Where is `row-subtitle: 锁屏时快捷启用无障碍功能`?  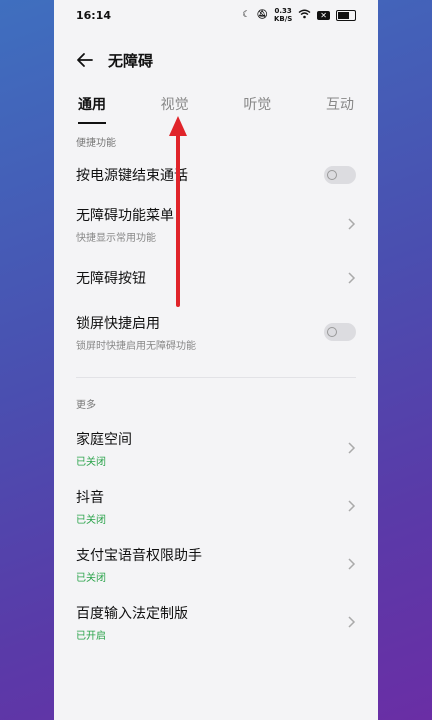 row-subtitle: 锁屏时快捷启用无障碍功能 is located at coordinates (136, 346).